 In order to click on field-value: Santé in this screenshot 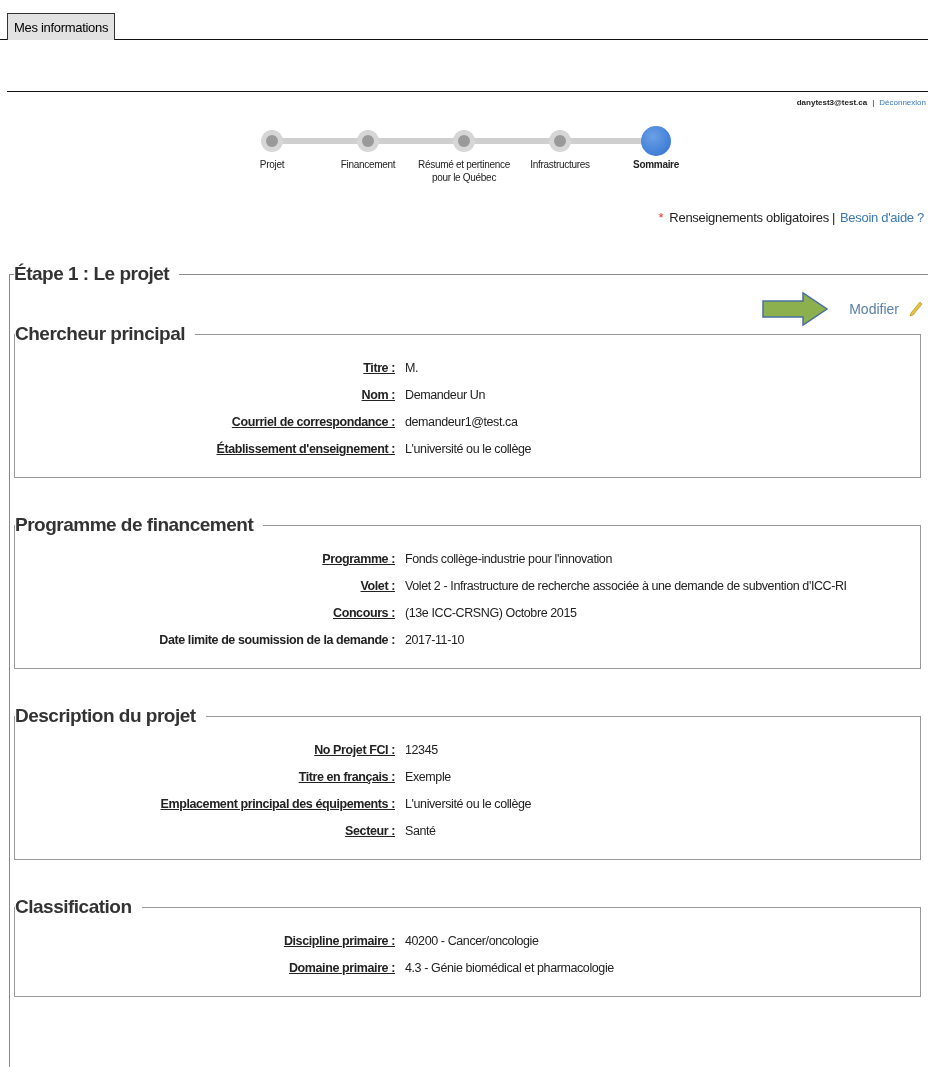, I will do `click(421, 831)`.